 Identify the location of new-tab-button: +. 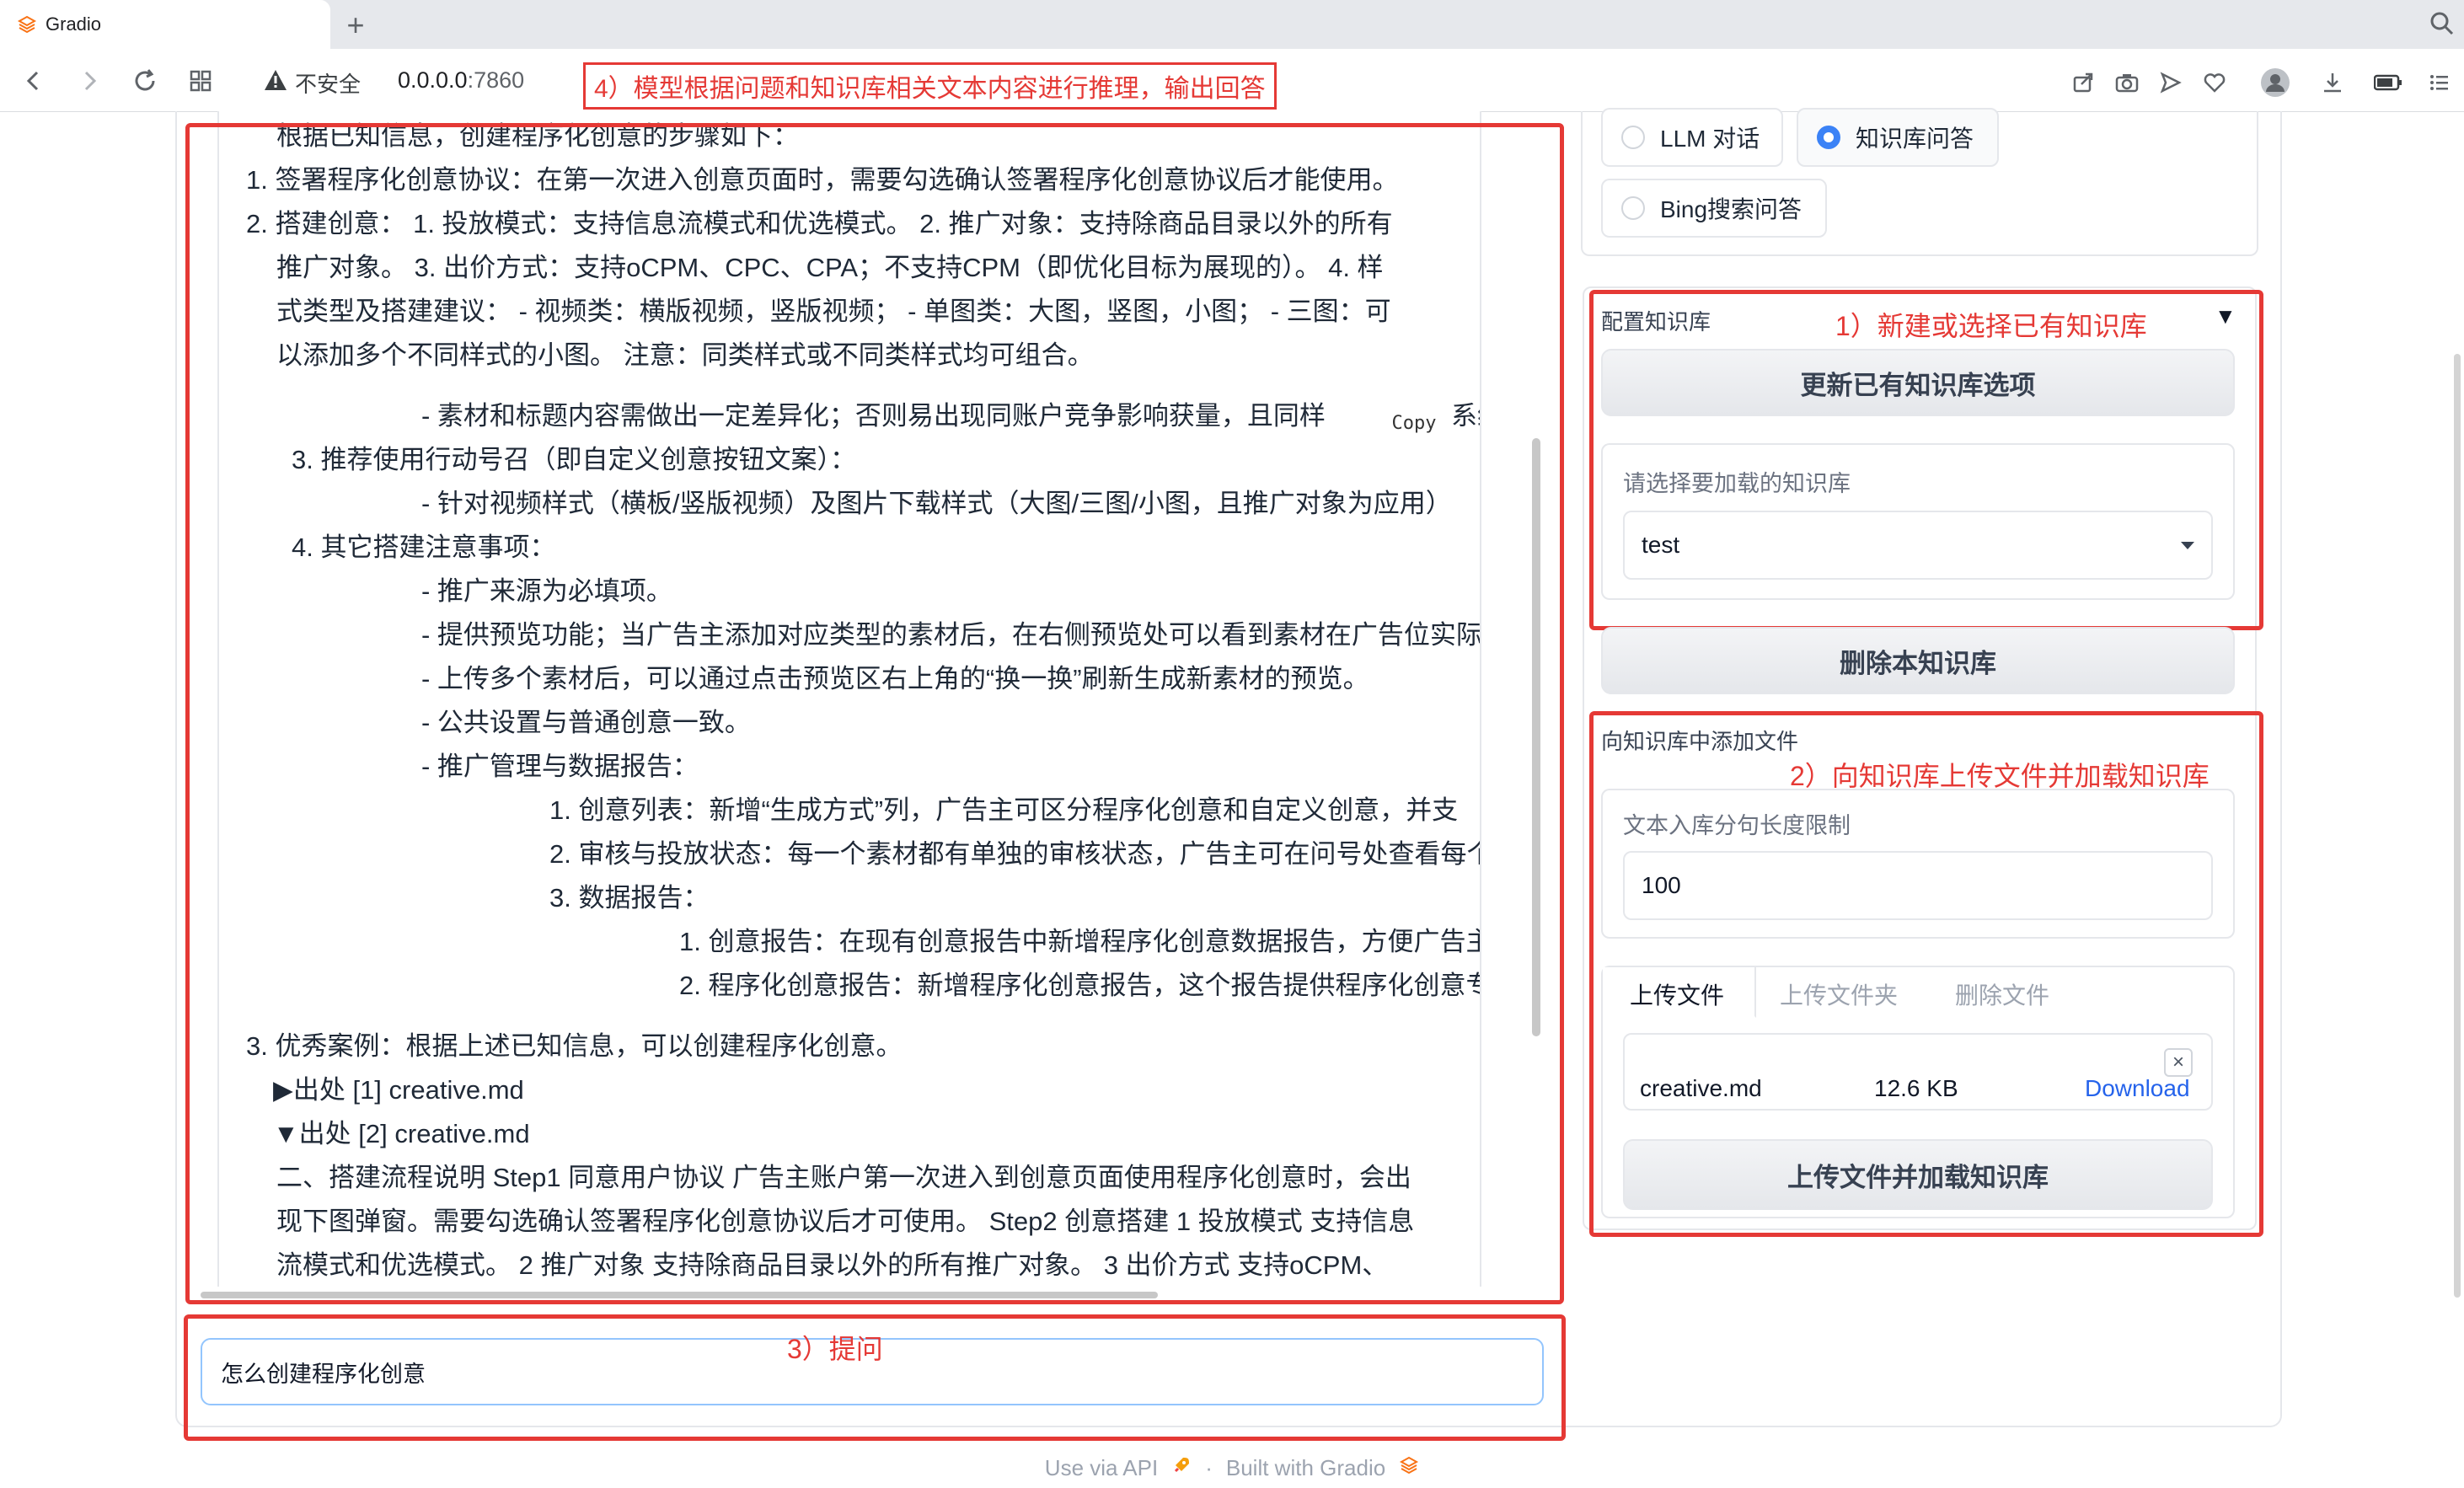
(355, 25).